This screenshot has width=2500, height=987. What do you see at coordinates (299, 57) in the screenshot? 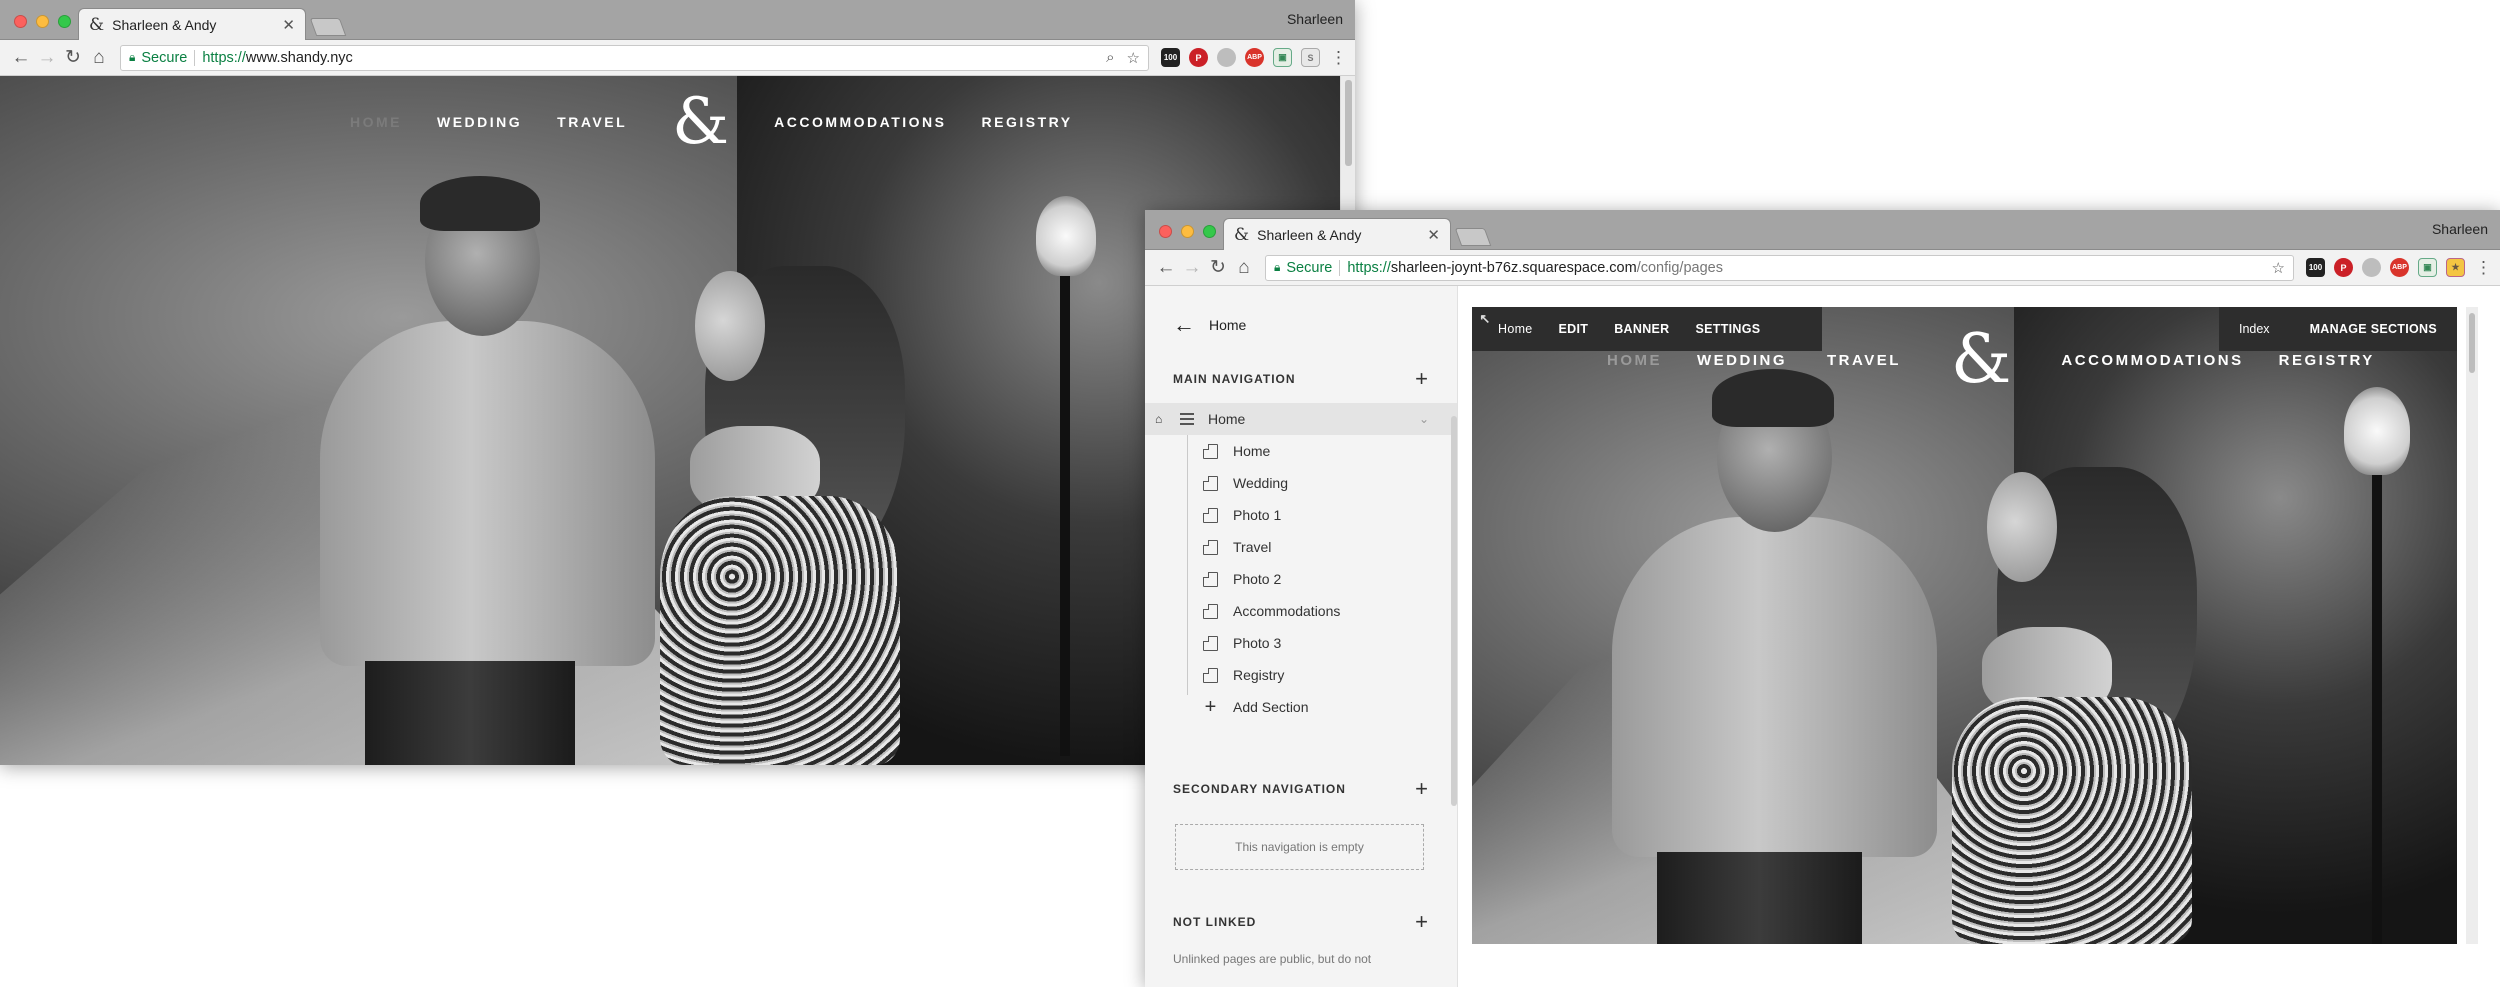
I see `url-host: www.shandy.nyc` at bounding box center [299, 57].